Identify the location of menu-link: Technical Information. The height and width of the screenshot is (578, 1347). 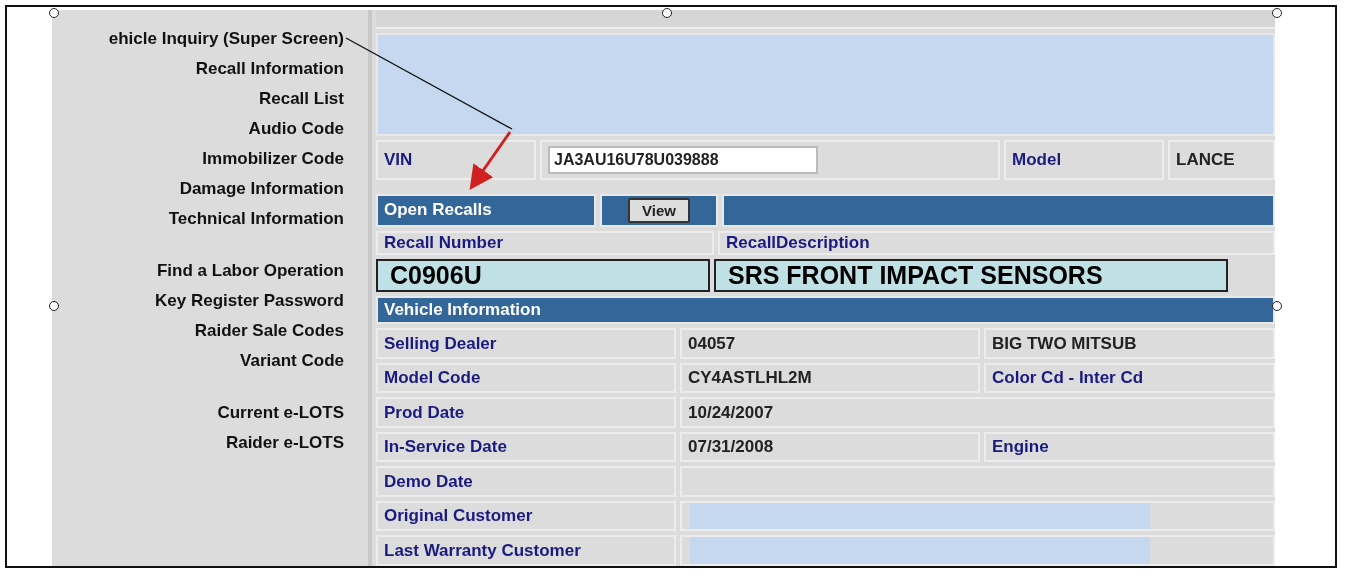
(256, 219).